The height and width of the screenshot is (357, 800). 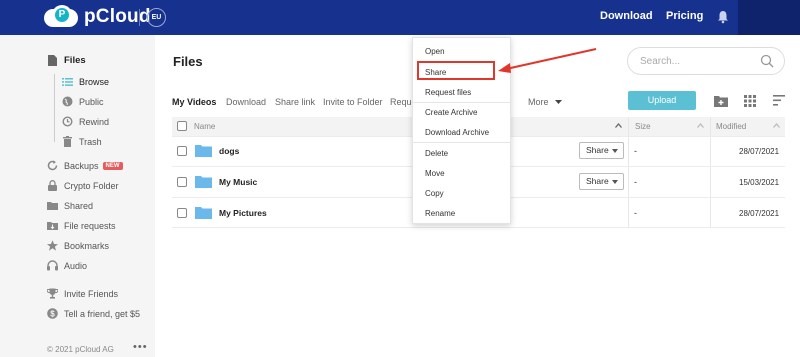 I want to click on sidebar-item-crypto-folder: Crypto Folder, so click(x=83, y=185).